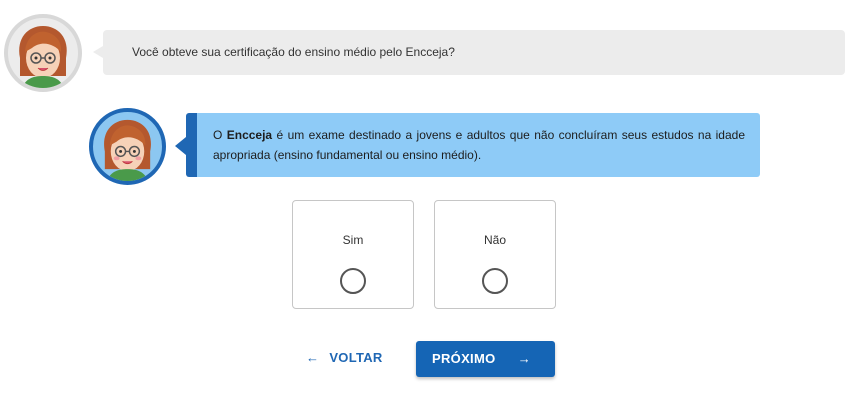 The height and width of the screenshot is (408, 854). I want to click on option-label: Não, so click(494, 240).